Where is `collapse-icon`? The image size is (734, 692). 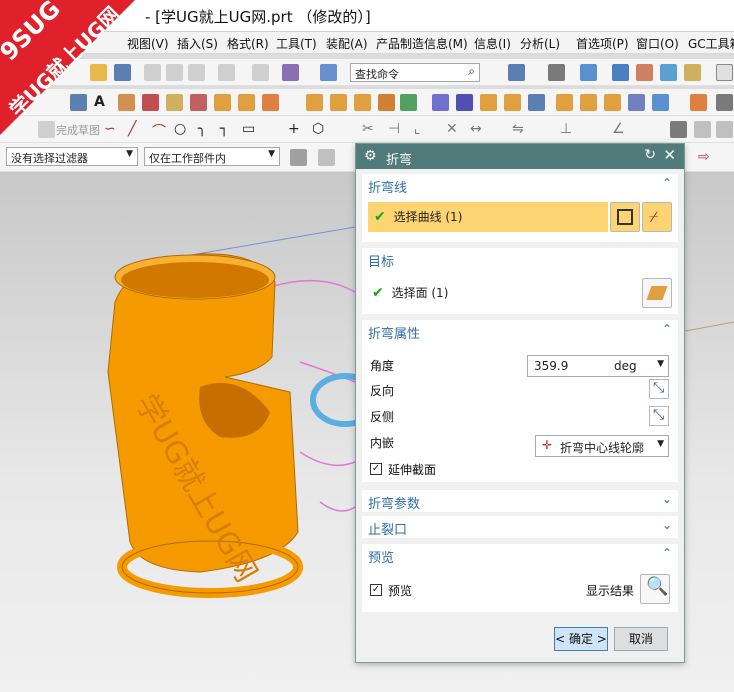
collapse-icon is located at coordinates (724, 129).